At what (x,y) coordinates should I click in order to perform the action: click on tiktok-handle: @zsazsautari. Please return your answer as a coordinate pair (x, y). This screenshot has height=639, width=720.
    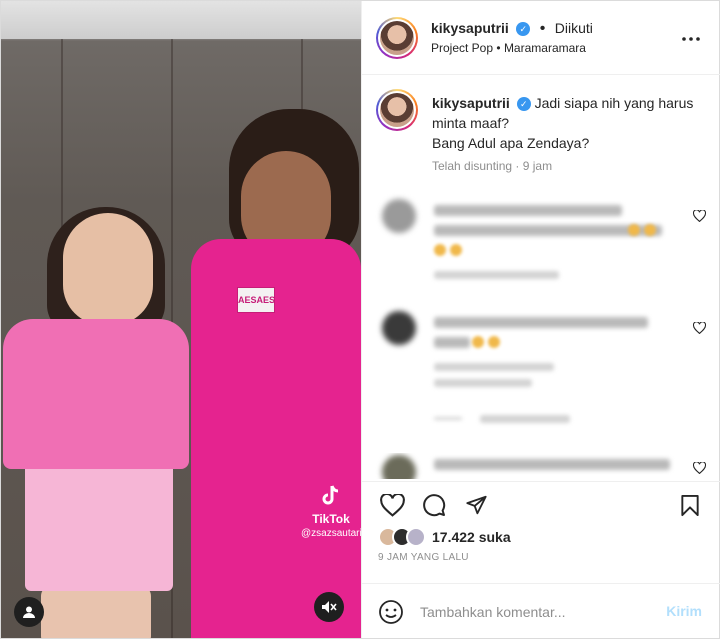
    Looking at the image, I should click on (331, 533).